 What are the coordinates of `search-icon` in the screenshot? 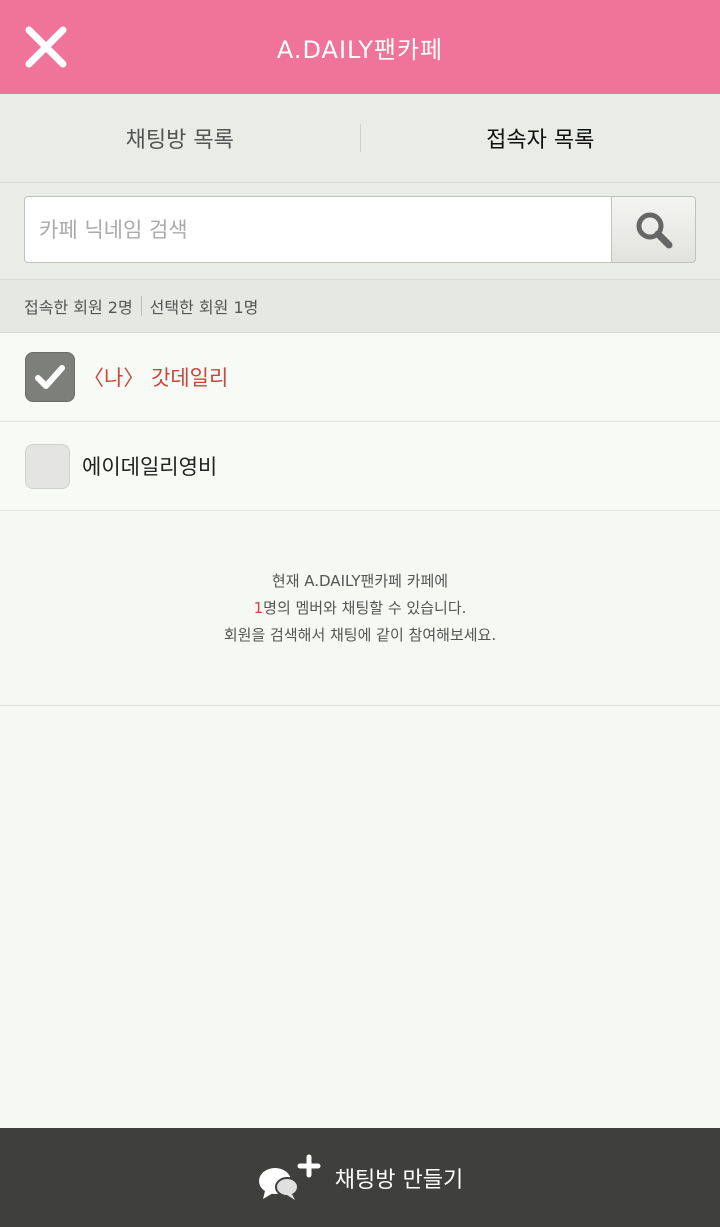 It's located at (654, 230).